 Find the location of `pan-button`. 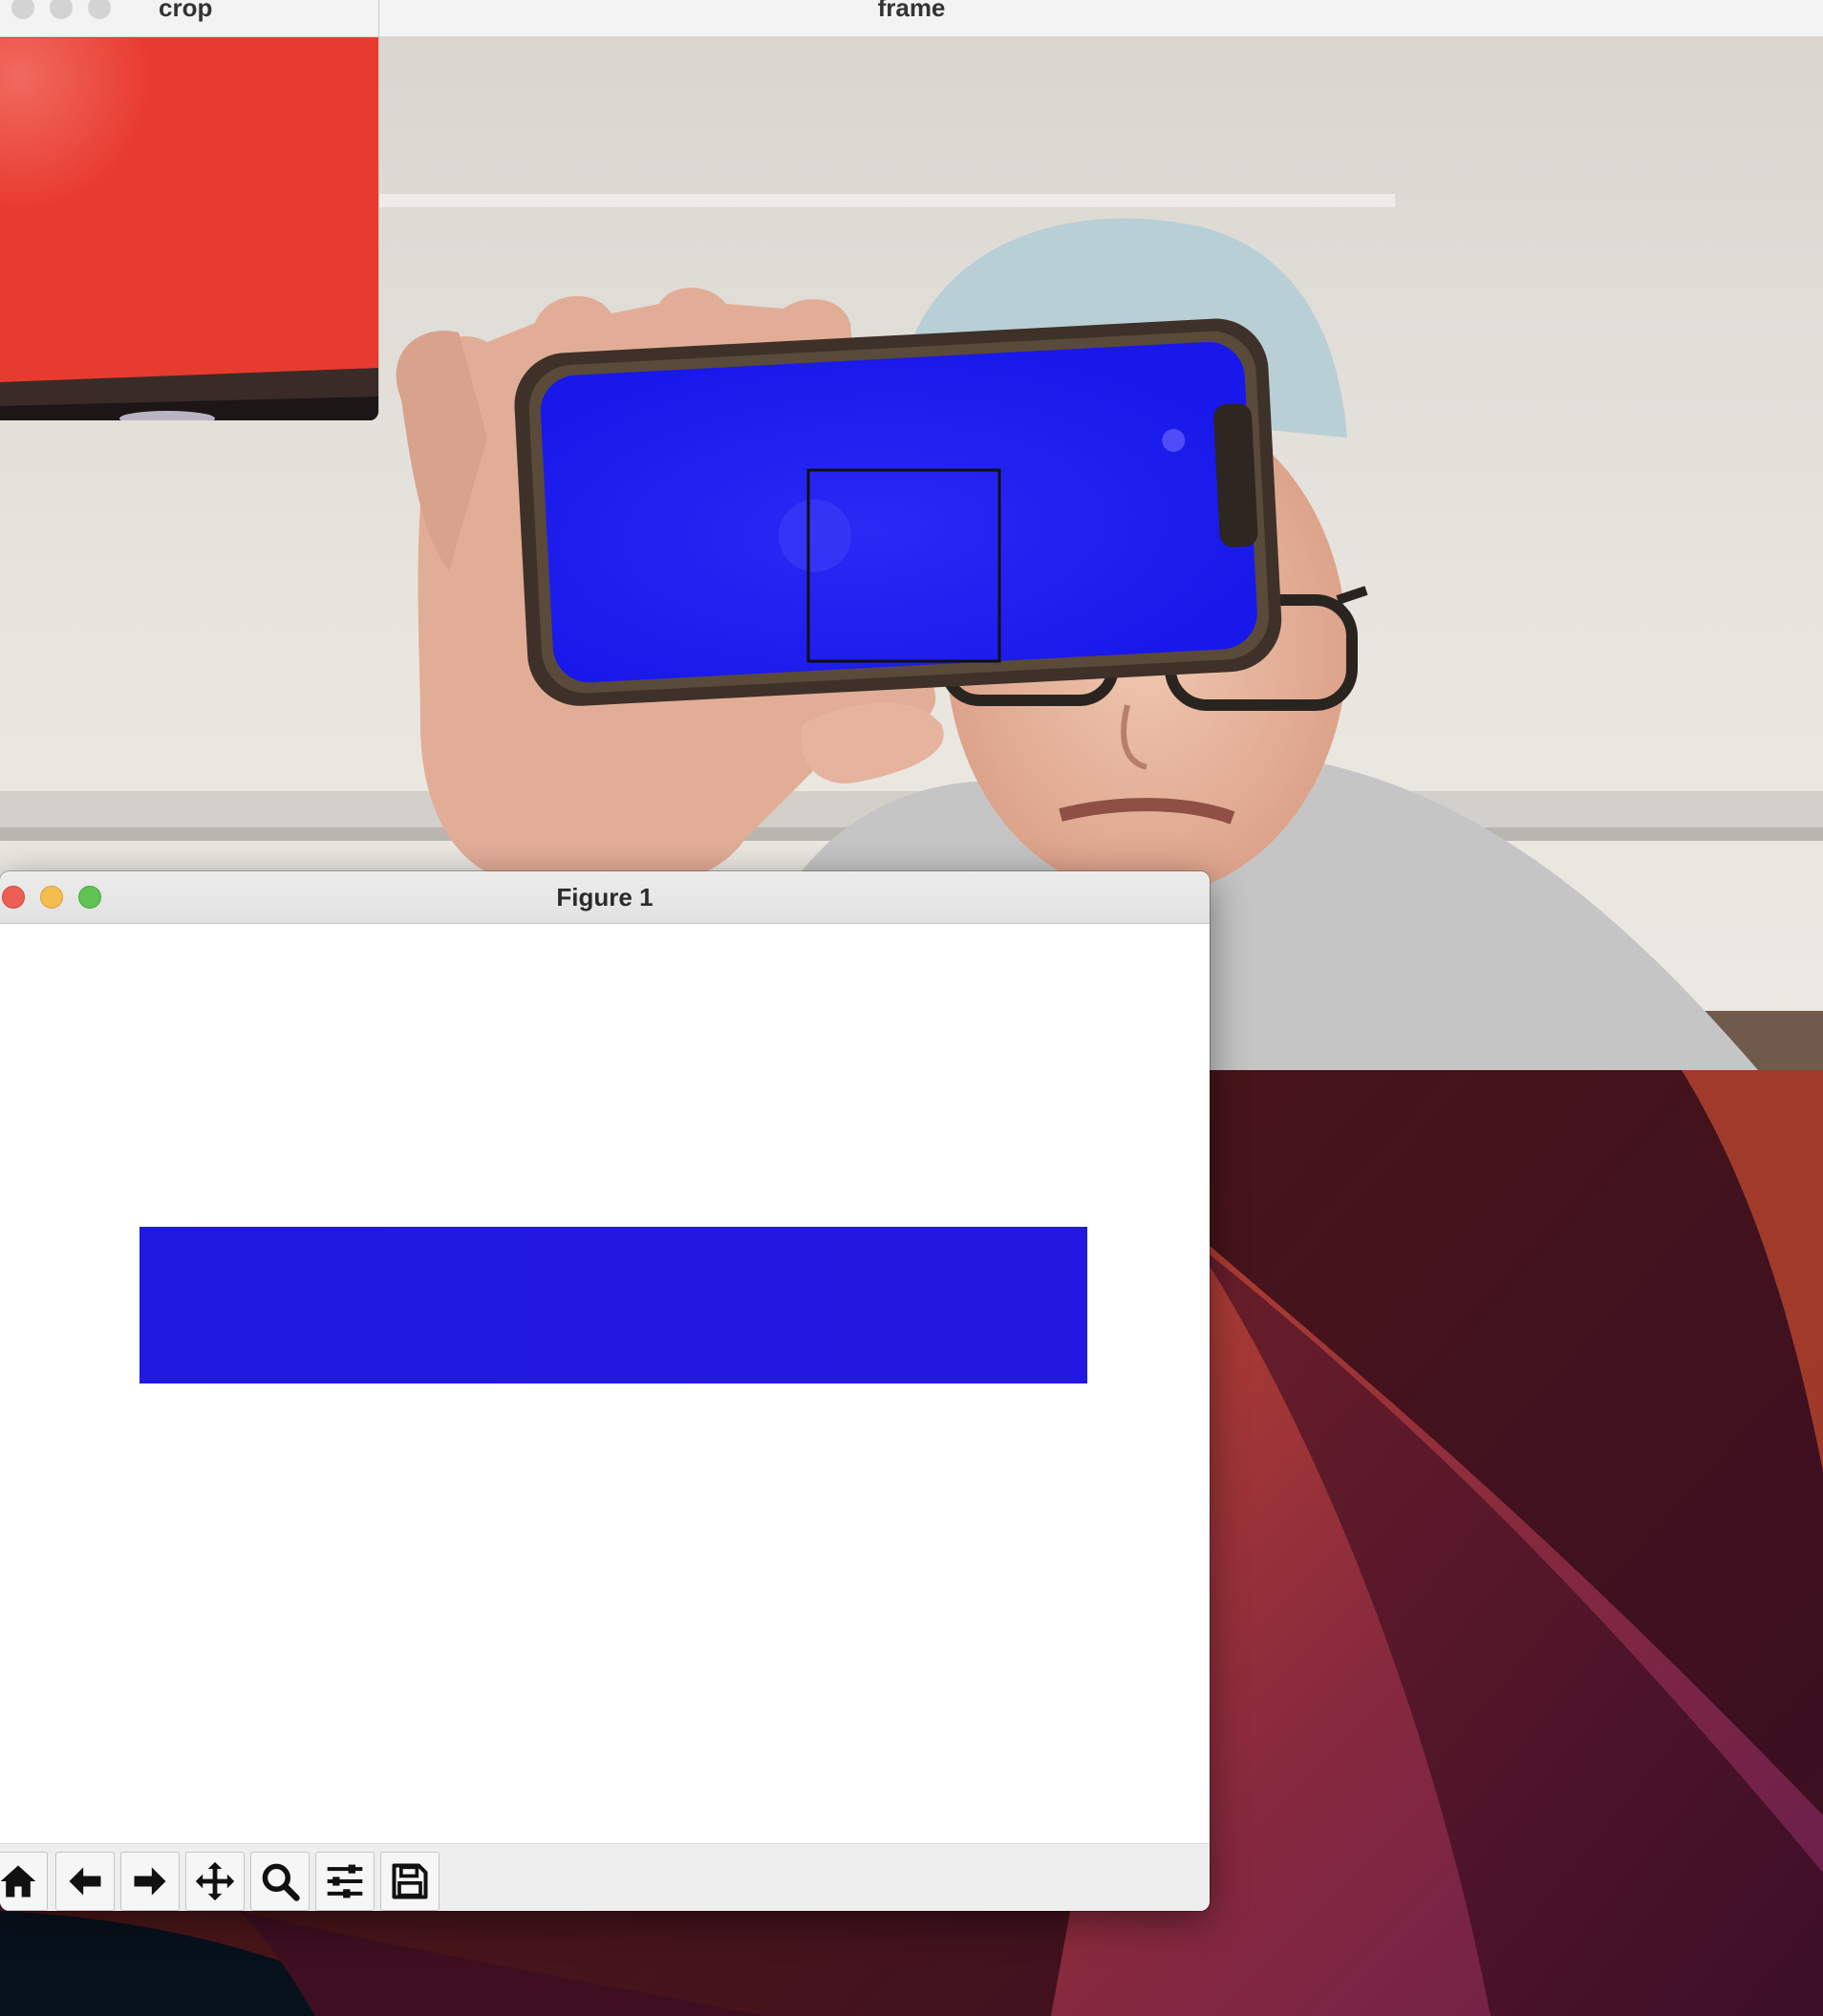

pan-button is located at coordinates (215, 1881).